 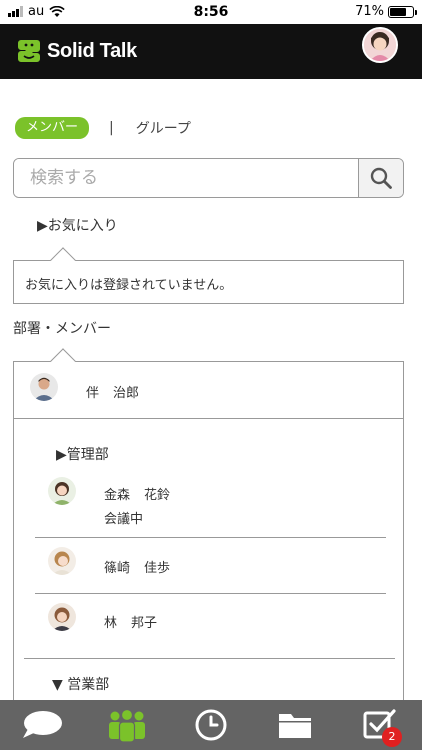 I want to click on app-logo: Solid Talk, so click(x=77, y=51).